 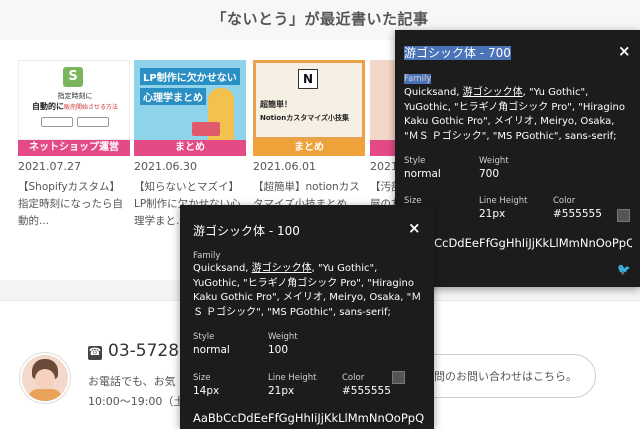 I want to click on panel-title: 游ゴシック体 - 100, so click(x=246, y=231).